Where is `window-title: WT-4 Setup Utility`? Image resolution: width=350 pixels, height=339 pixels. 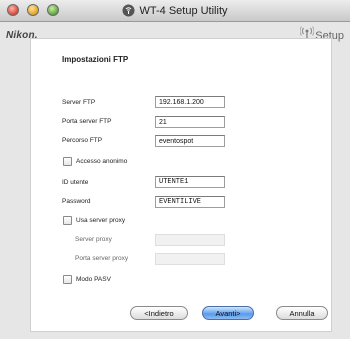
window-title: WT-4 Setup Utility is located at coordinates (183, 10).